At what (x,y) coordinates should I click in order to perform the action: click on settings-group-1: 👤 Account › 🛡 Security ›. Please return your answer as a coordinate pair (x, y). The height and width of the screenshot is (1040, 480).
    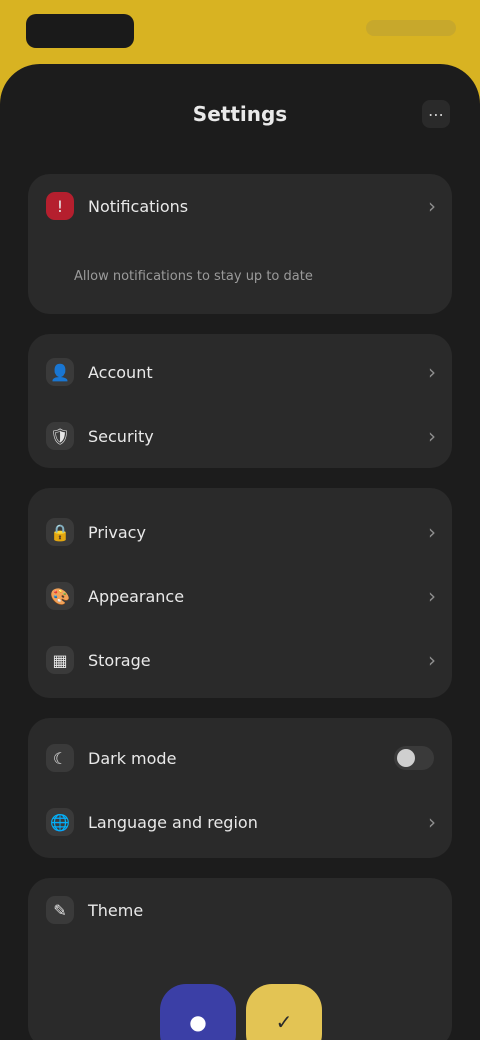
    Looking at the image, I should click on (240, 401).